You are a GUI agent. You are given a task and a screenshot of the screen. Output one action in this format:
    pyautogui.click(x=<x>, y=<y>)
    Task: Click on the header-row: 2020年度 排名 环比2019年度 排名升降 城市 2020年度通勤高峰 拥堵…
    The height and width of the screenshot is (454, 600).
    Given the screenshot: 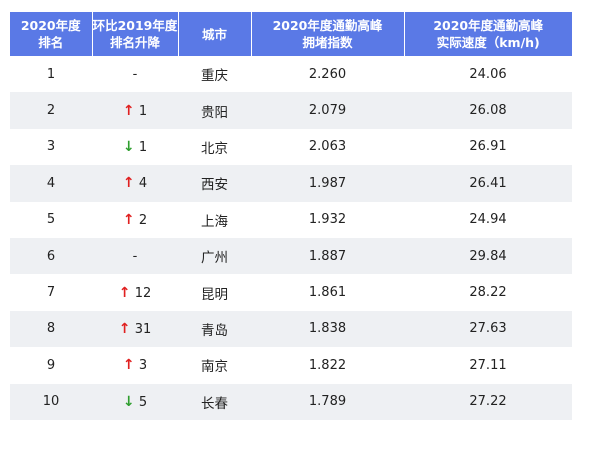 What is the action you would take?
    pyautogui.click(x=291, y=34)
    